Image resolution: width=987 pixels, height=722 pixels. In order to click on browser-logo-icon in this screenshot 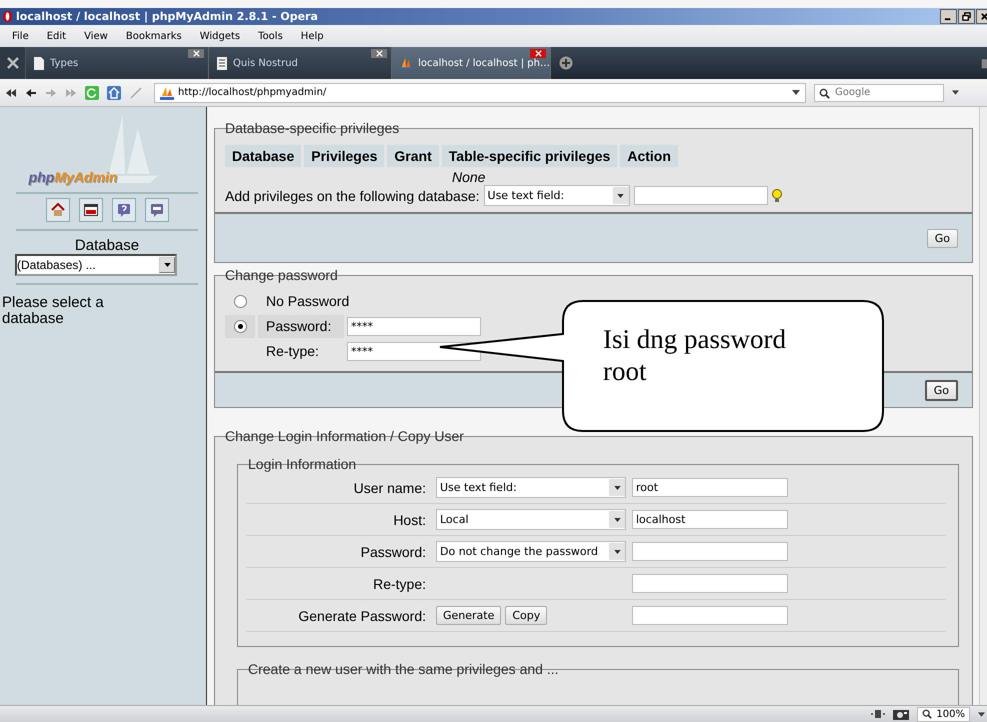, I will do `click(7, 16)`.